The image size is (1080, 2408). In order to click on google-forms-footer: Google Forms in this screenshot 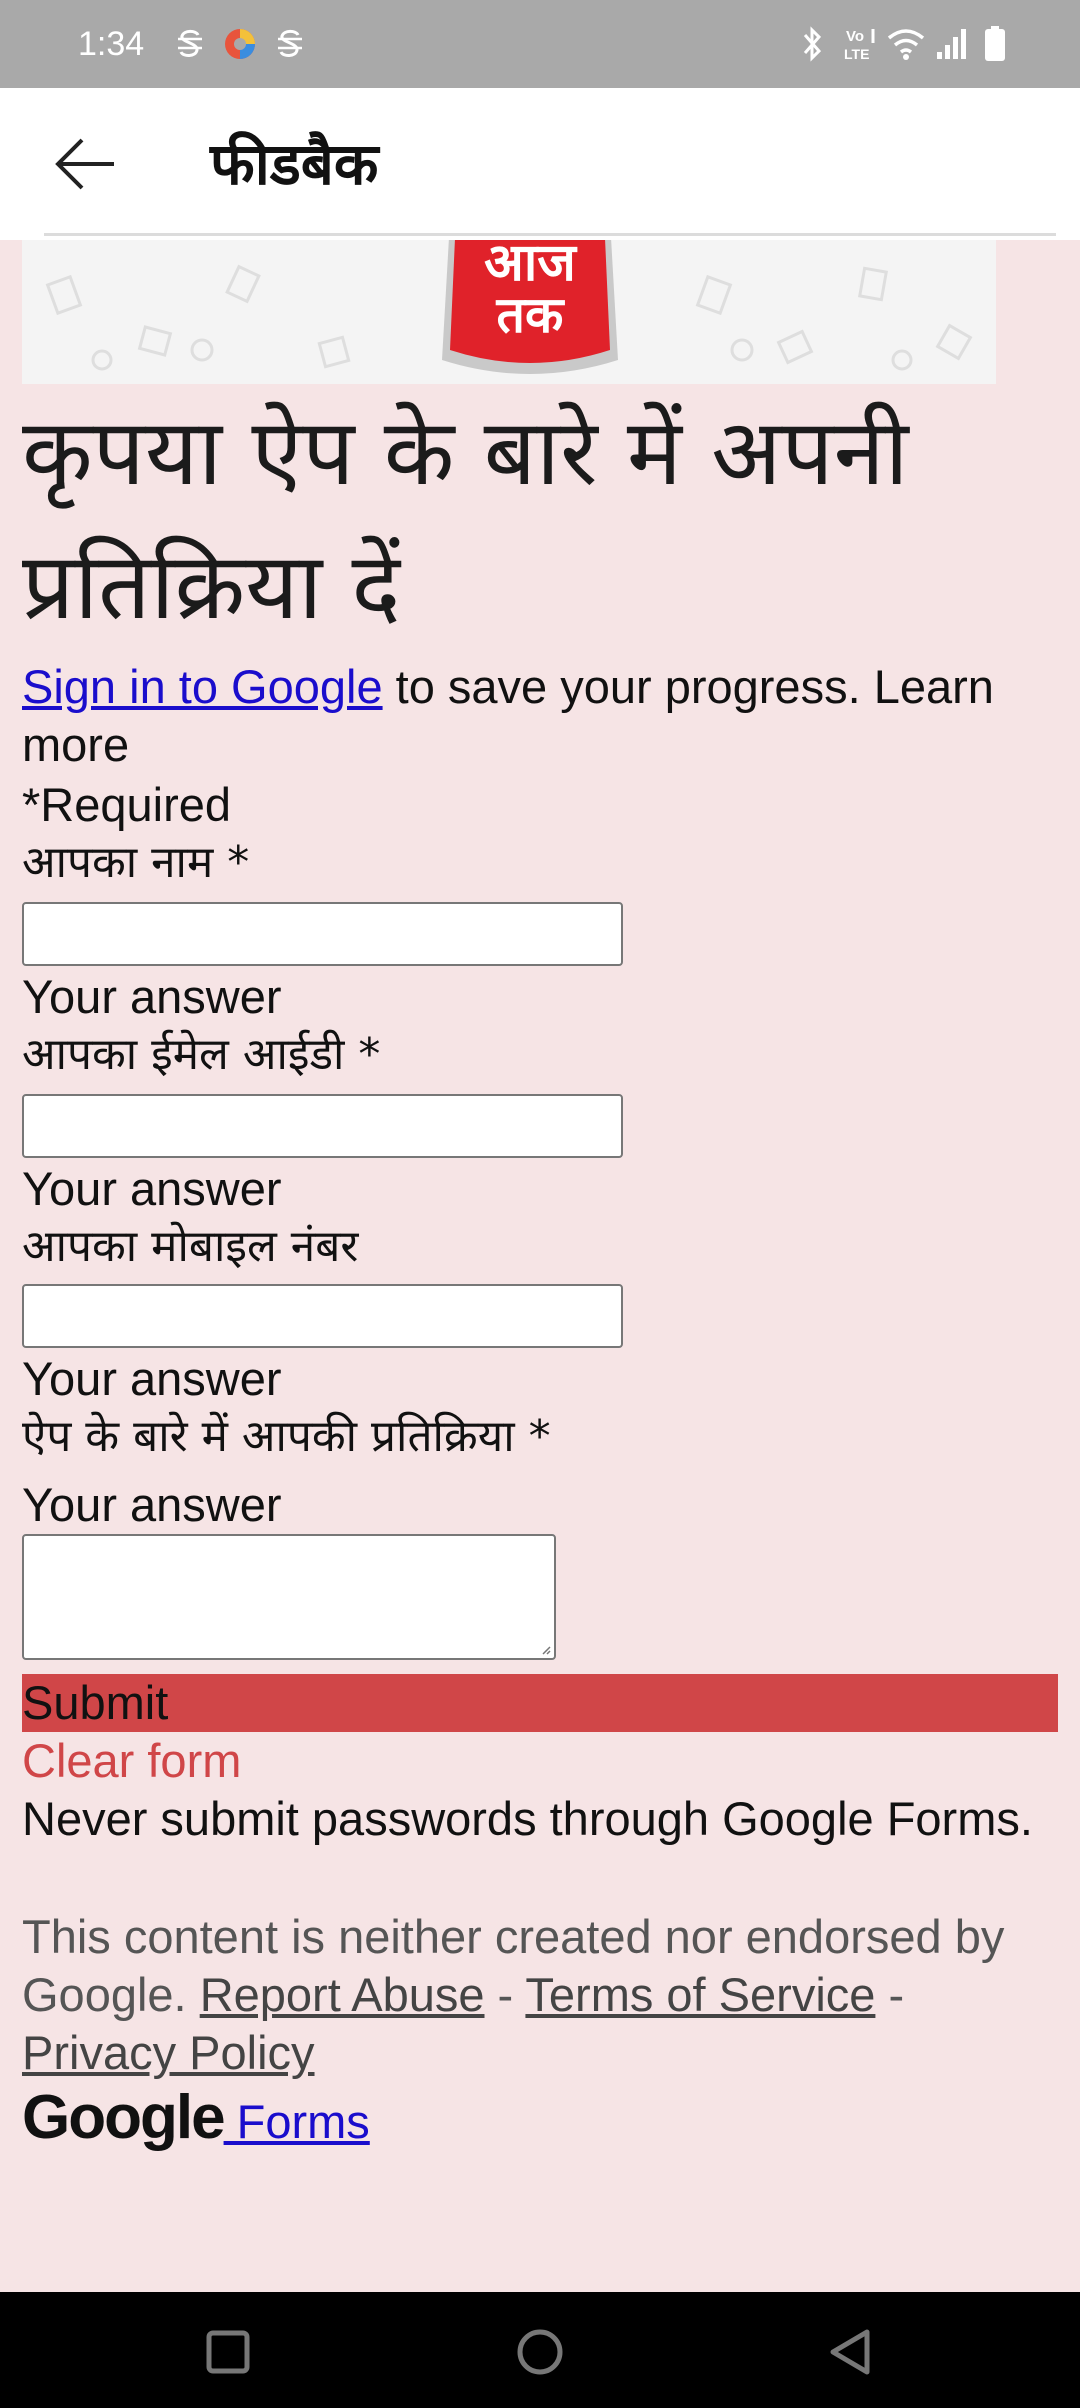, I will do `click(196, 2120)`.